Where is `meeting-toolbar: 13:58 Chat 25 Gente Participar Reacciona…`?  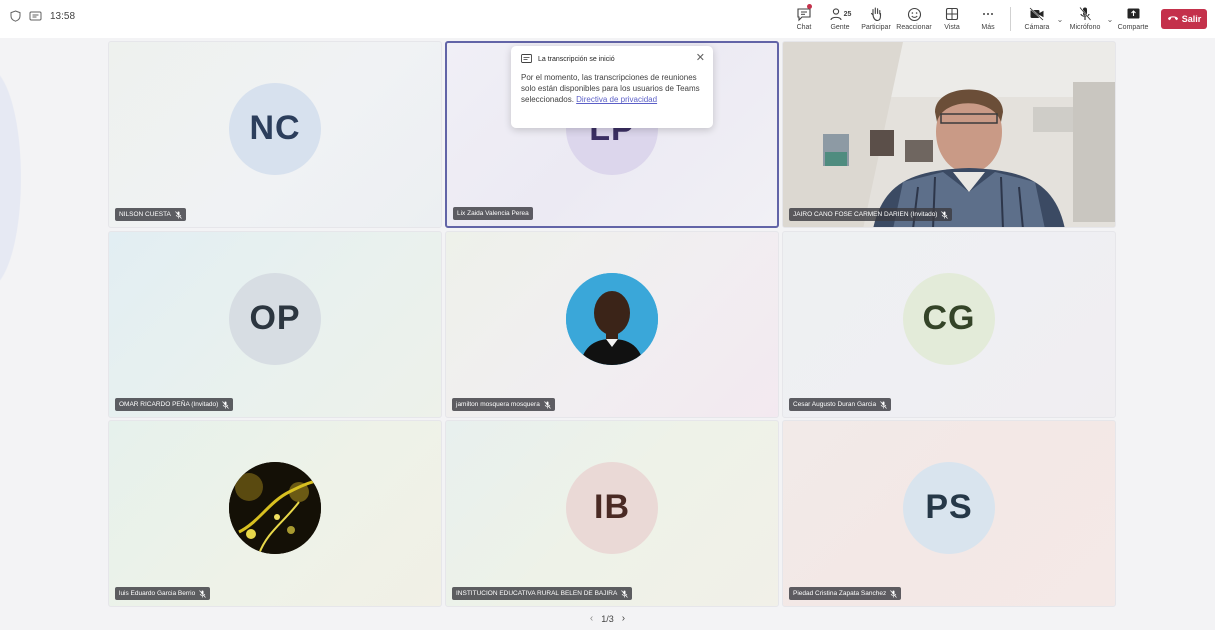
meeting-toolbar: 13:58 Chat 25 Gente Participar Reacciona… is located at coordinates (607, 19).